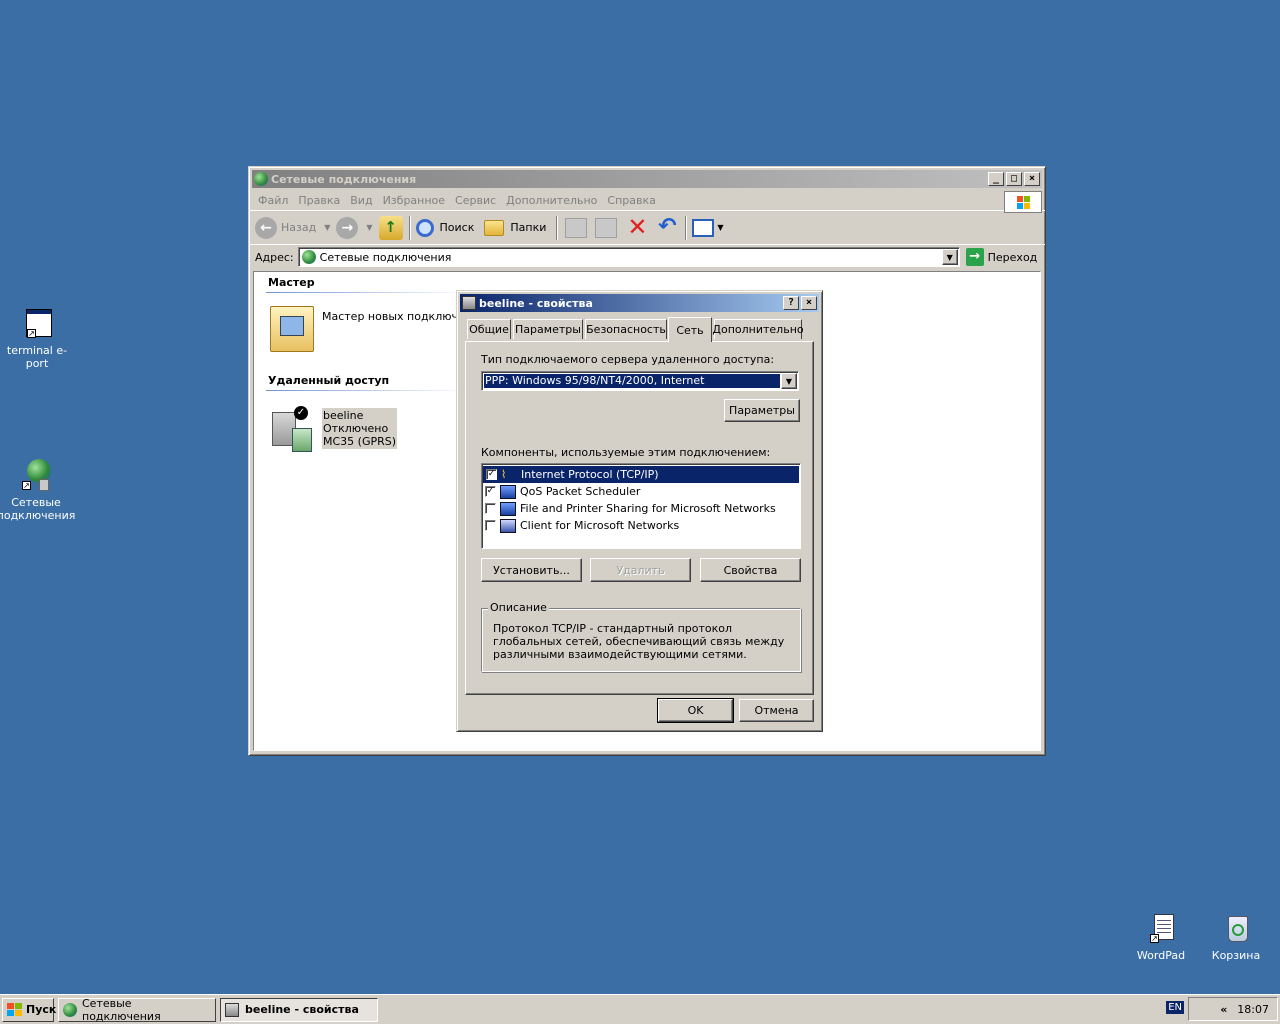  Describe the element at coordinates (508, 525) in the screenshot. I see `network-client-icon` at that location.